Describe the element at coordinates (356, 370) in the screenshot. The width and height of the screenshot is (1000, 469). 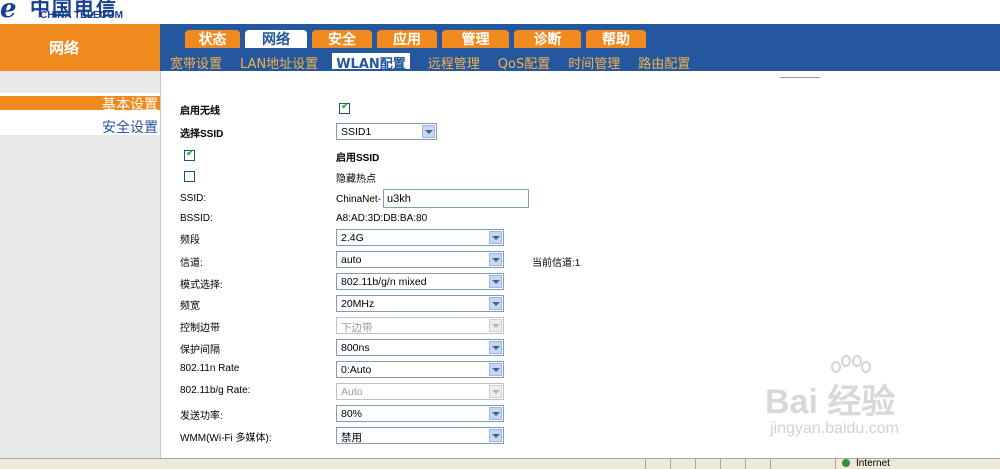
I see `n-rate-value: 0:Auto` at that location.